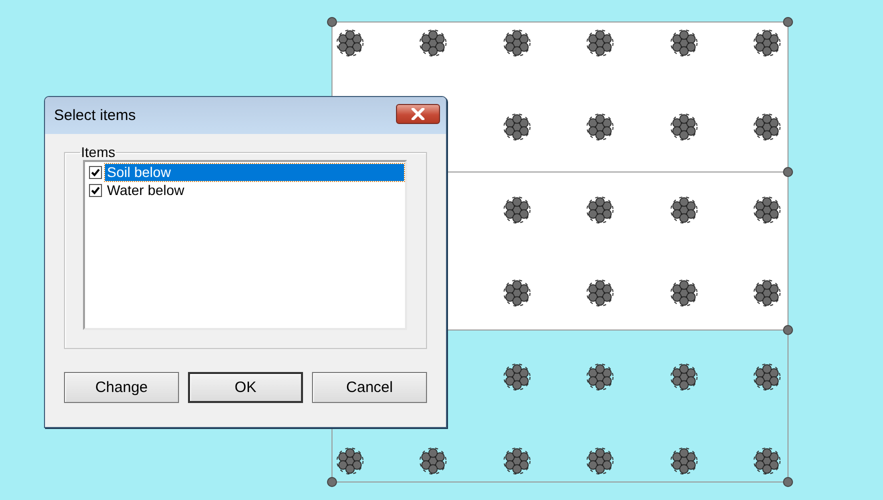 This screenshot has width=883, height=500. What do you see at coordinates (121, 387) in the screenshot?
I see `dialog-button: Change` at bounding box center [121, 387].